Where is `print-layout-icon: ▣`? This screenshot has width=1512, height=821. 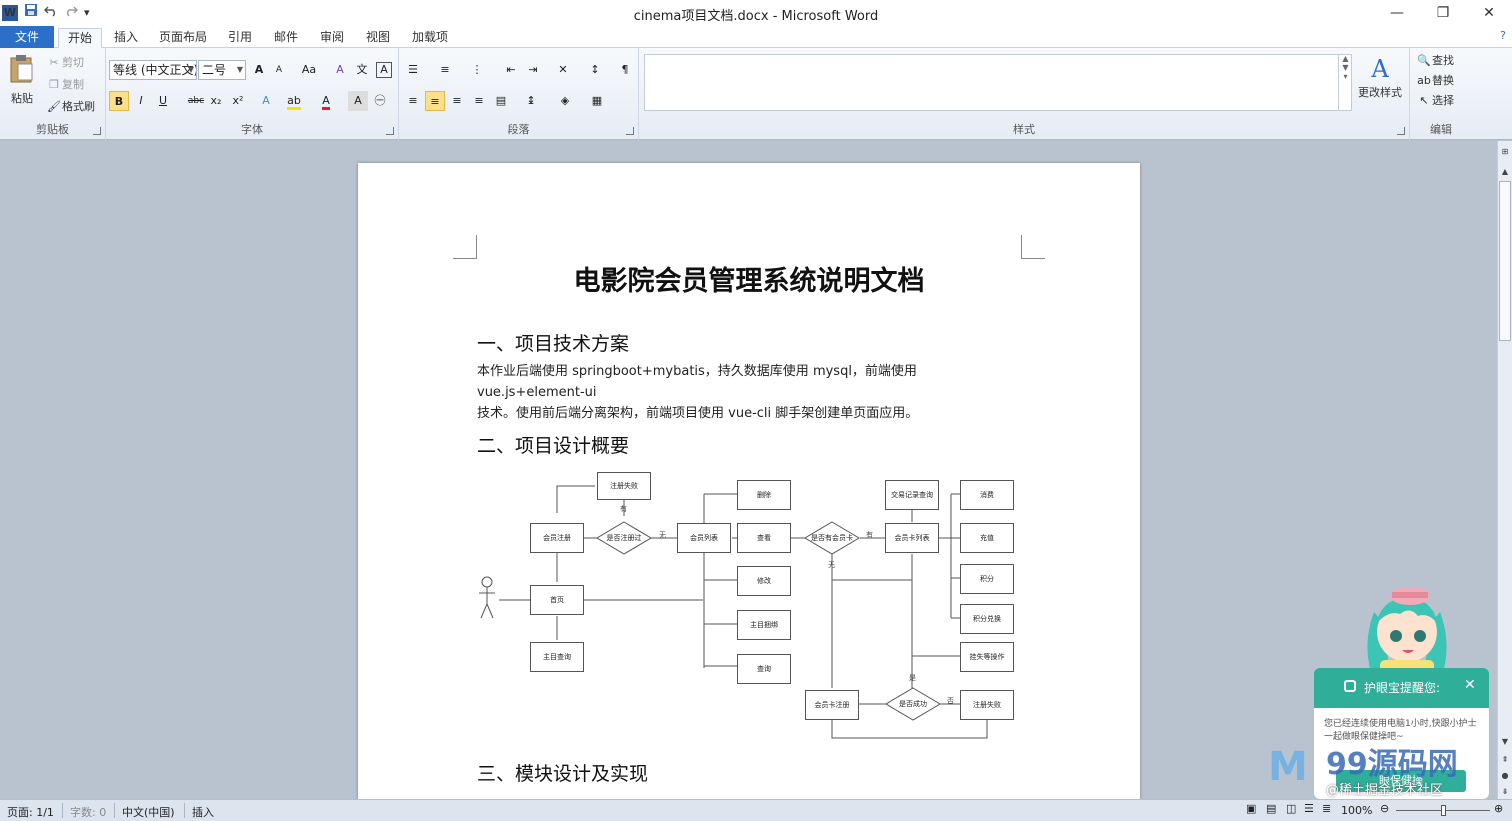 print-layout-icon: ▣ is located at coordinates (1251, 808).